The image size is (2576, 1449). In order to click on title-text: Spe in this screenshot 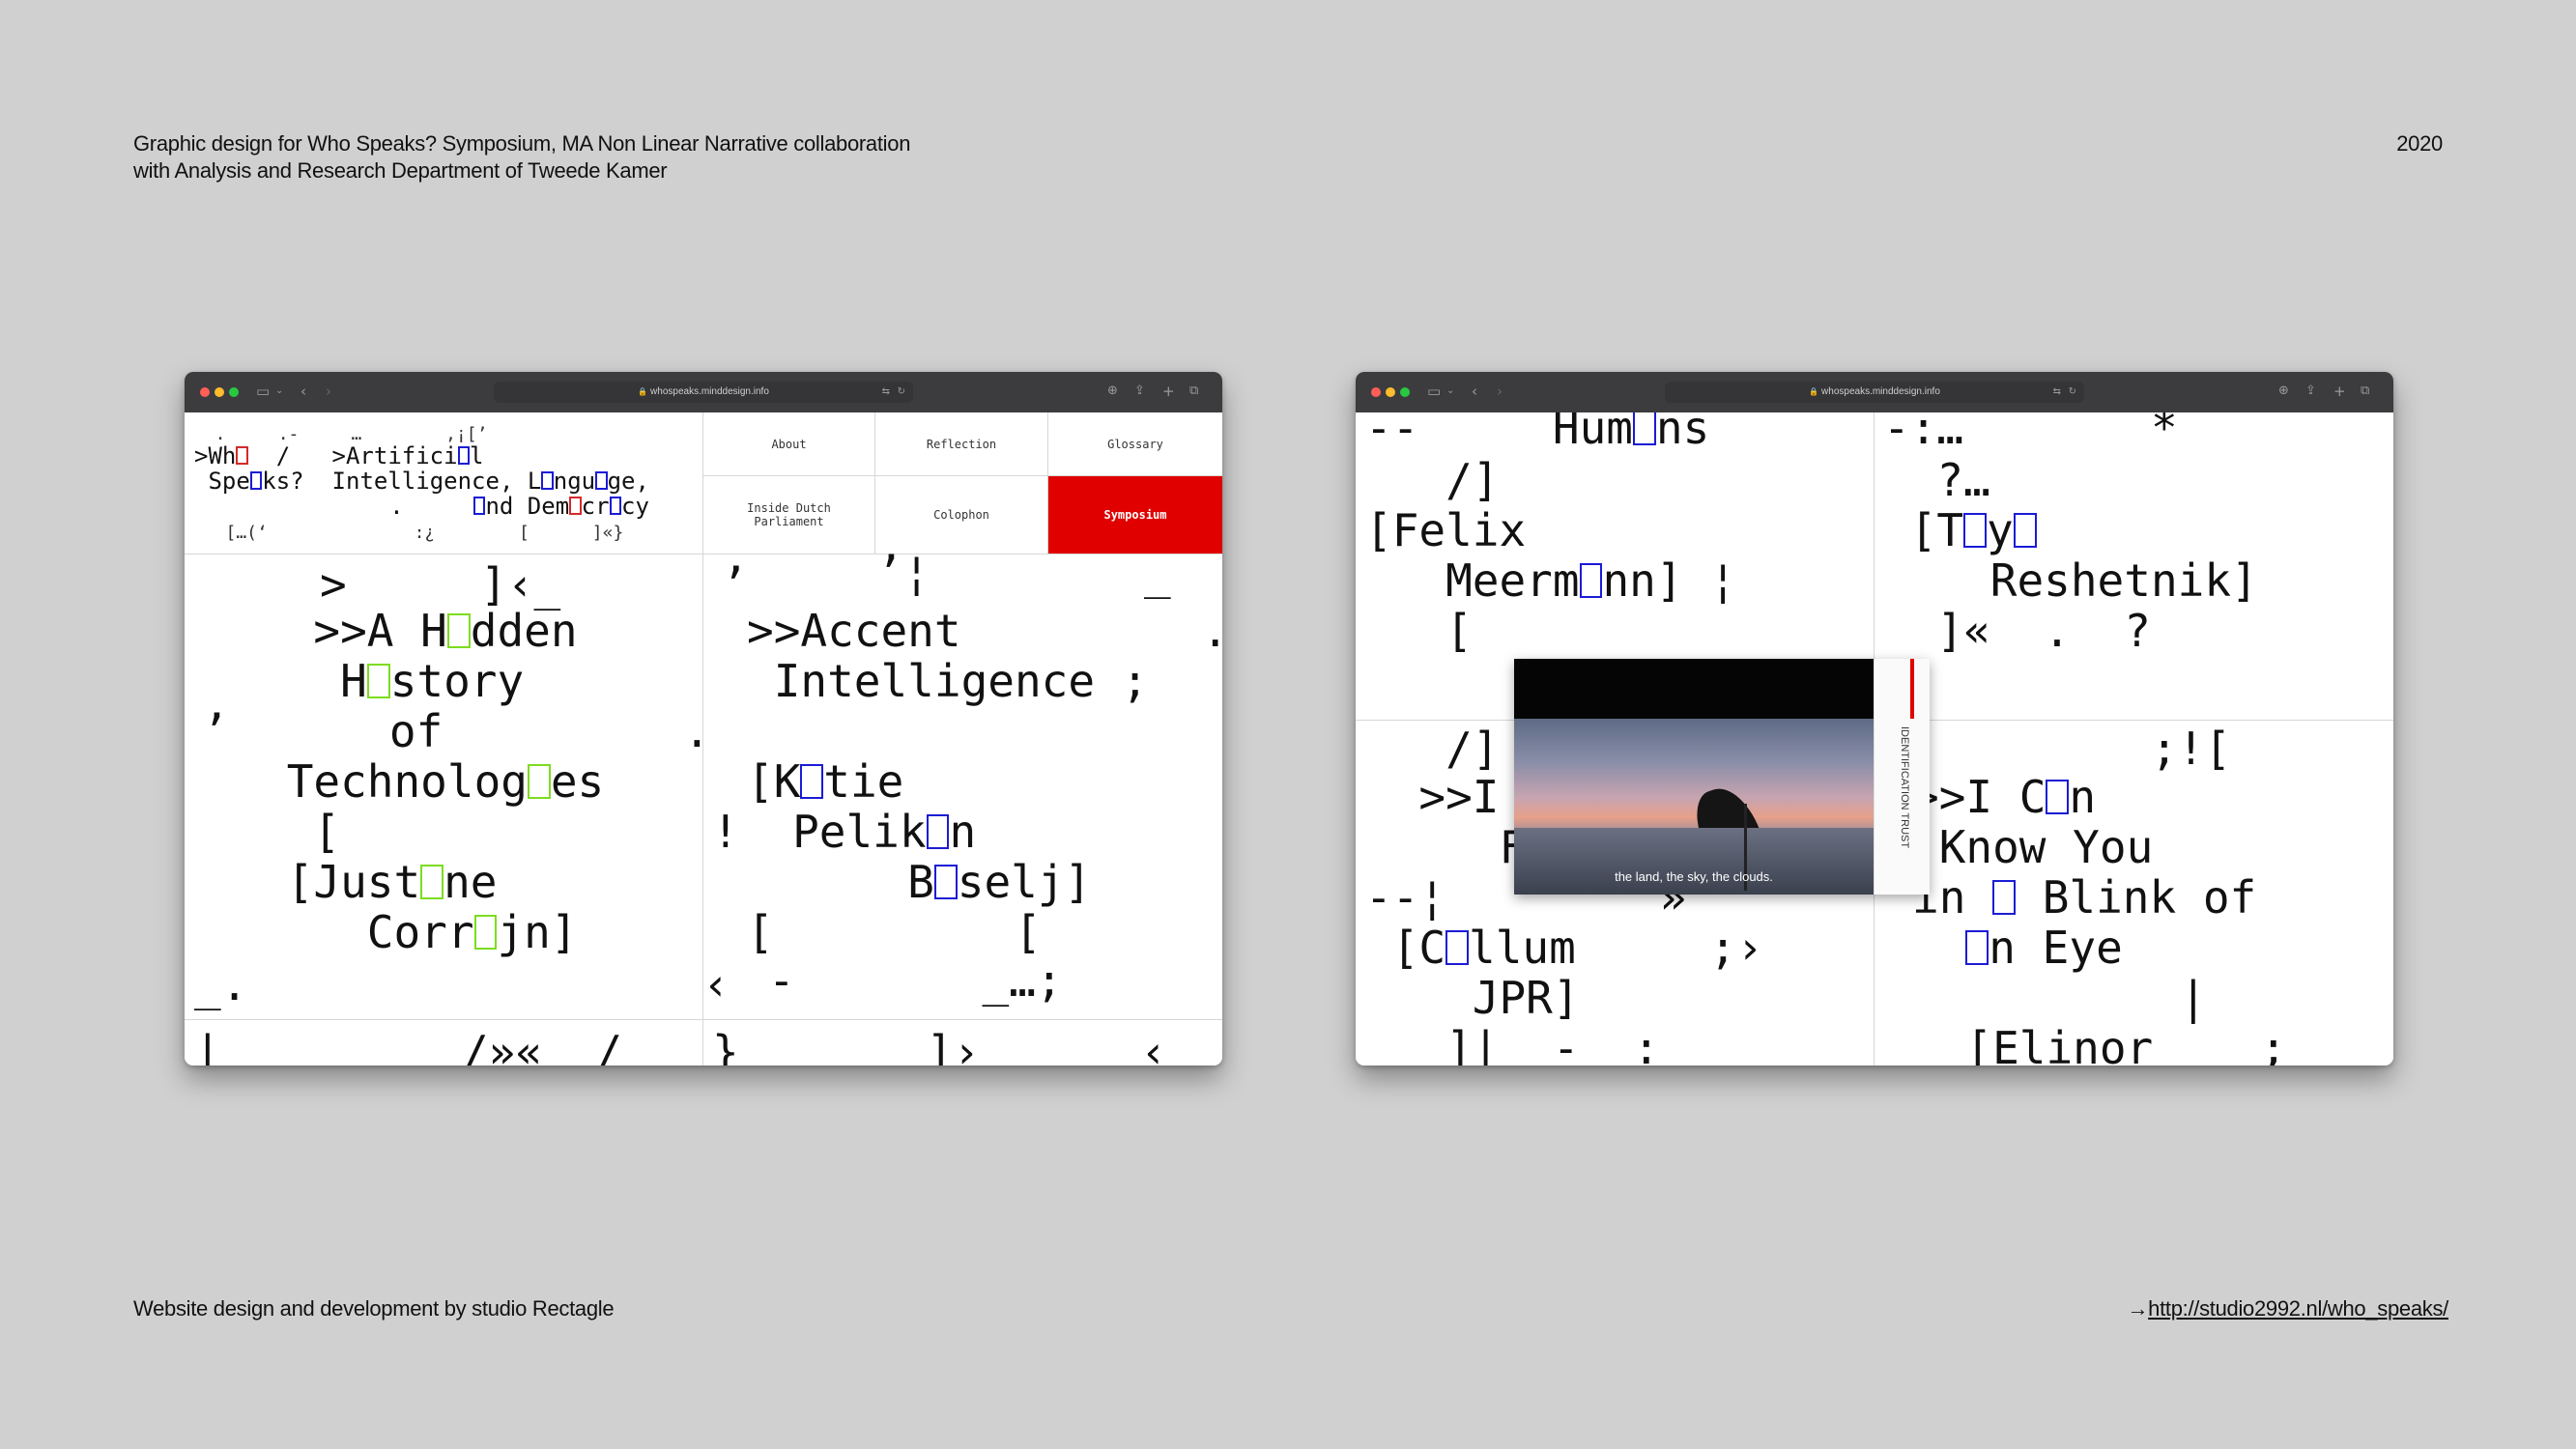, I will do `click(229, 481)`.